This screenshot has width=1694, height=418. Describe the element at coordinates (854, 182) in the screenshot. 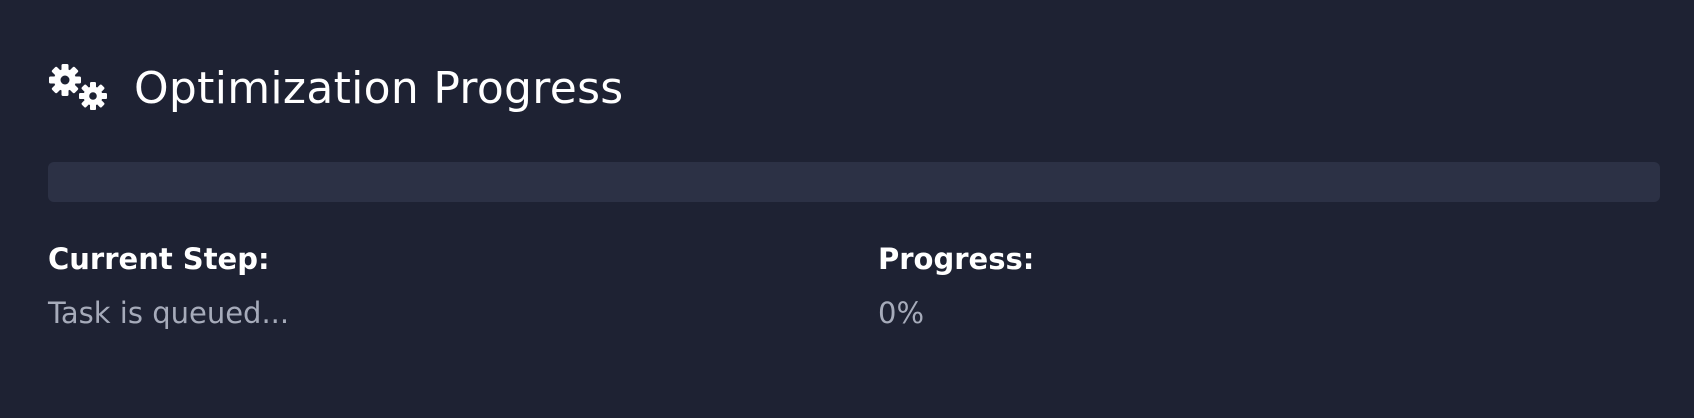

I see `progress-bar` at that location.